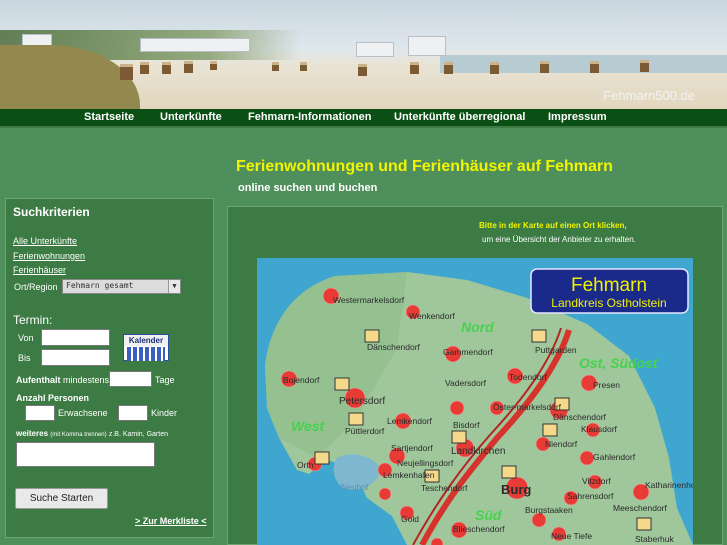 This screenshot has width=727, height=545. What do you see at coordinates (468, 352) in the screenshot?
I see `place-label: Gammendorf` at bounding box center [468, 352].